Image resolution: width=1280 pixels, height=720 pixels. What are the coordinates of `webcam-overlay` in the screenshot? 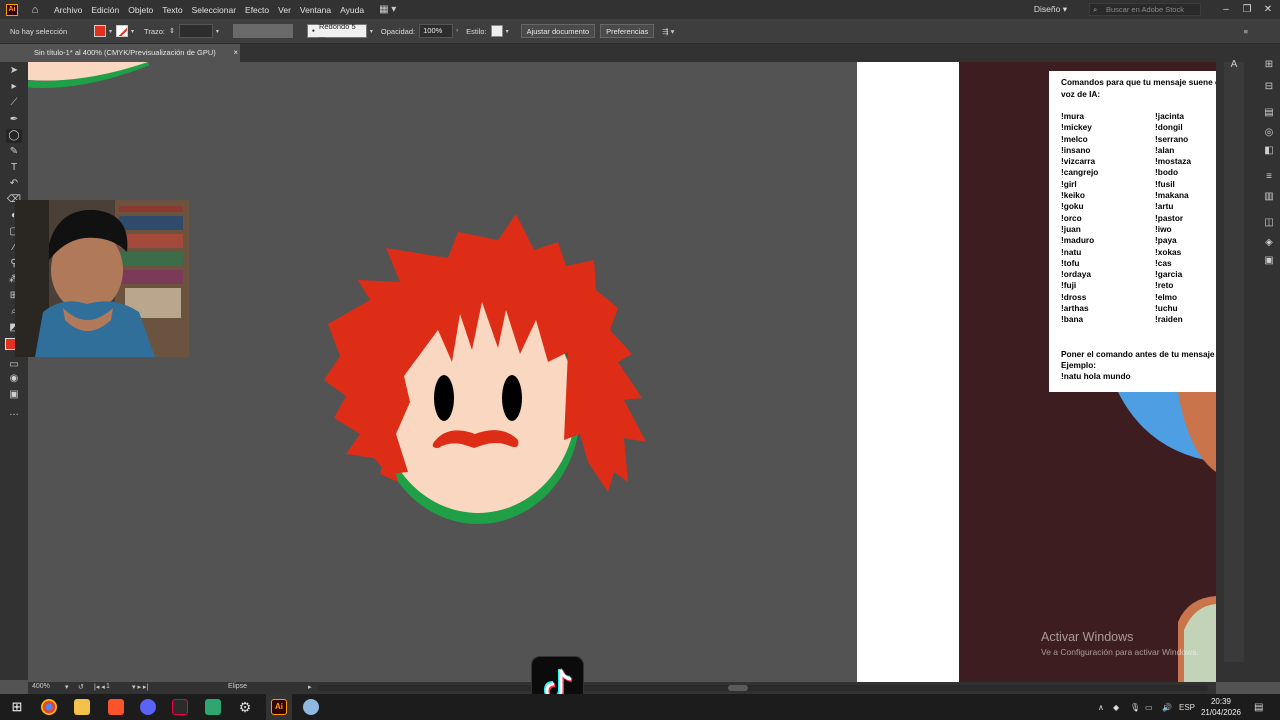 It's located at (102, 278).